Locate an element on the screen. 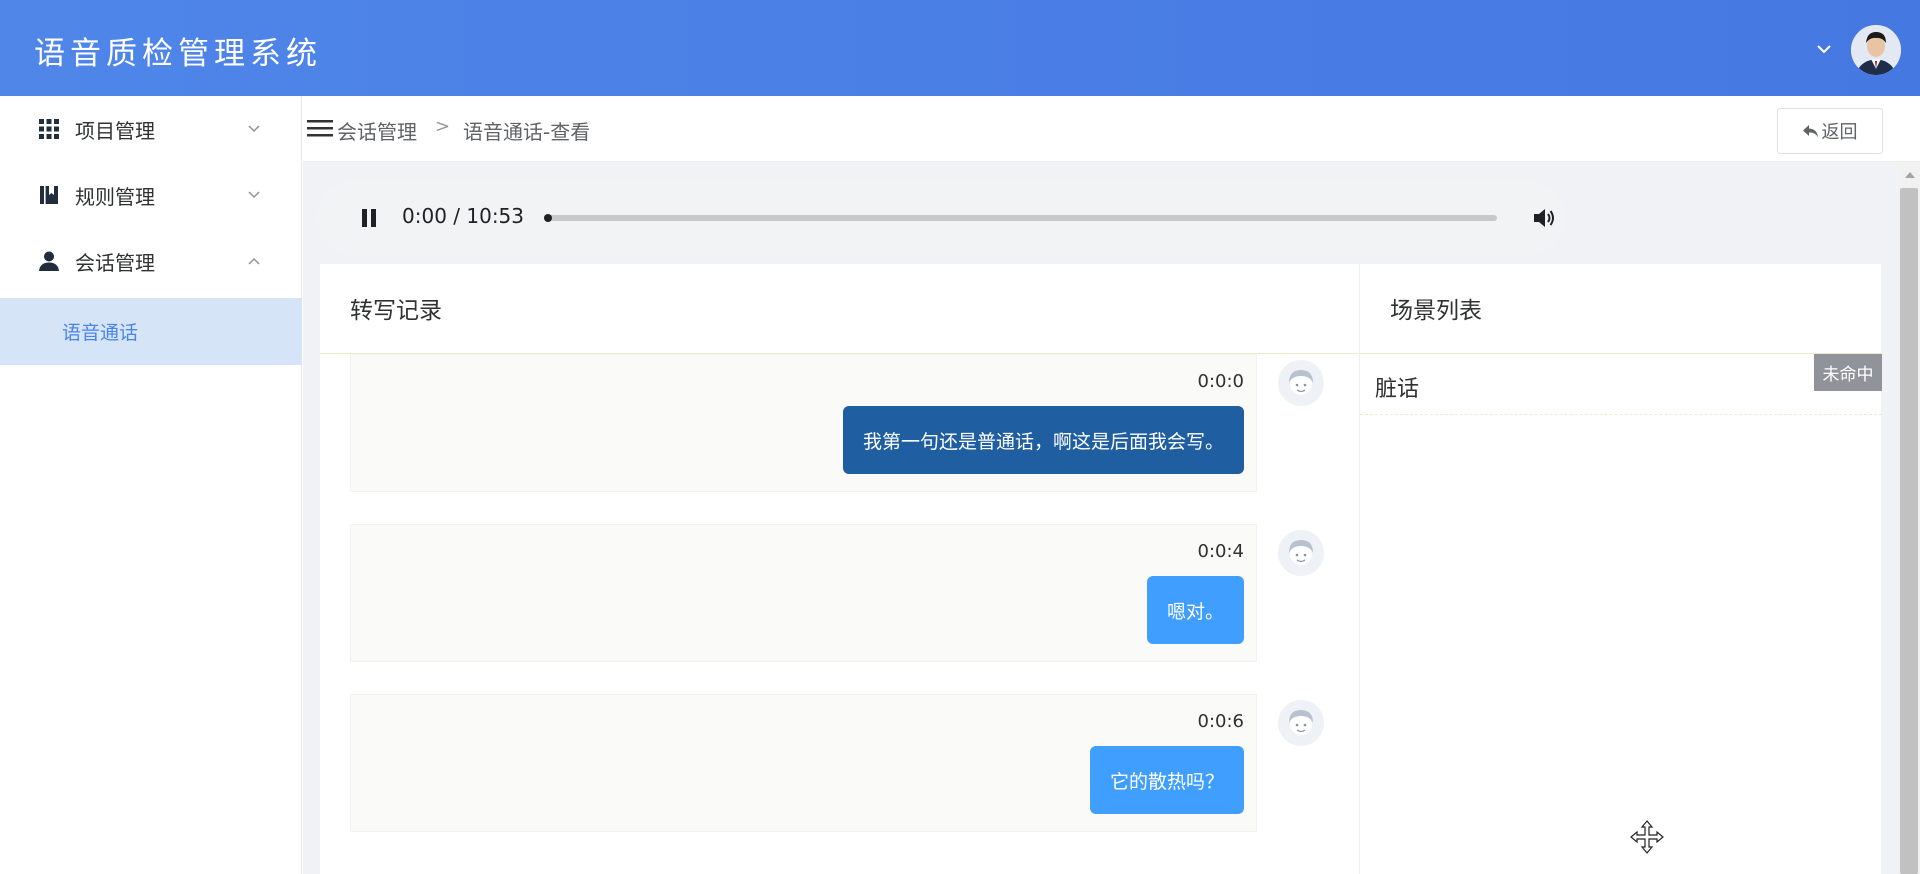 The width and height of the screenshot is (1920, 874). breadcrumb-item: 会话管理 is located at coordinates (377, 130).